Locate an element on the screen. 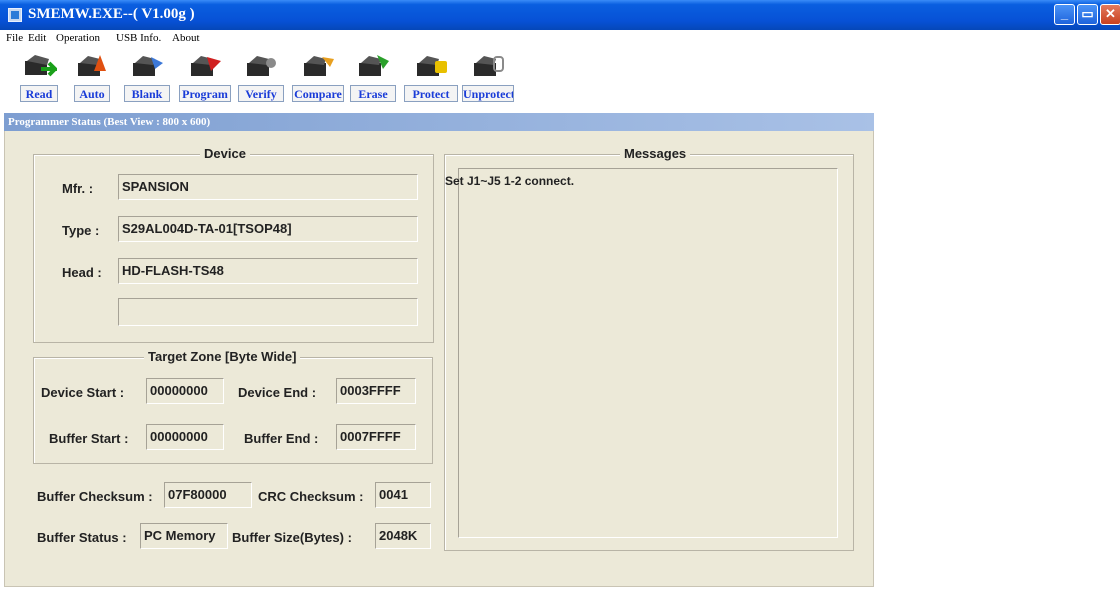  buffer-end-label: Buffer End : is located at coordinates (281, 438).